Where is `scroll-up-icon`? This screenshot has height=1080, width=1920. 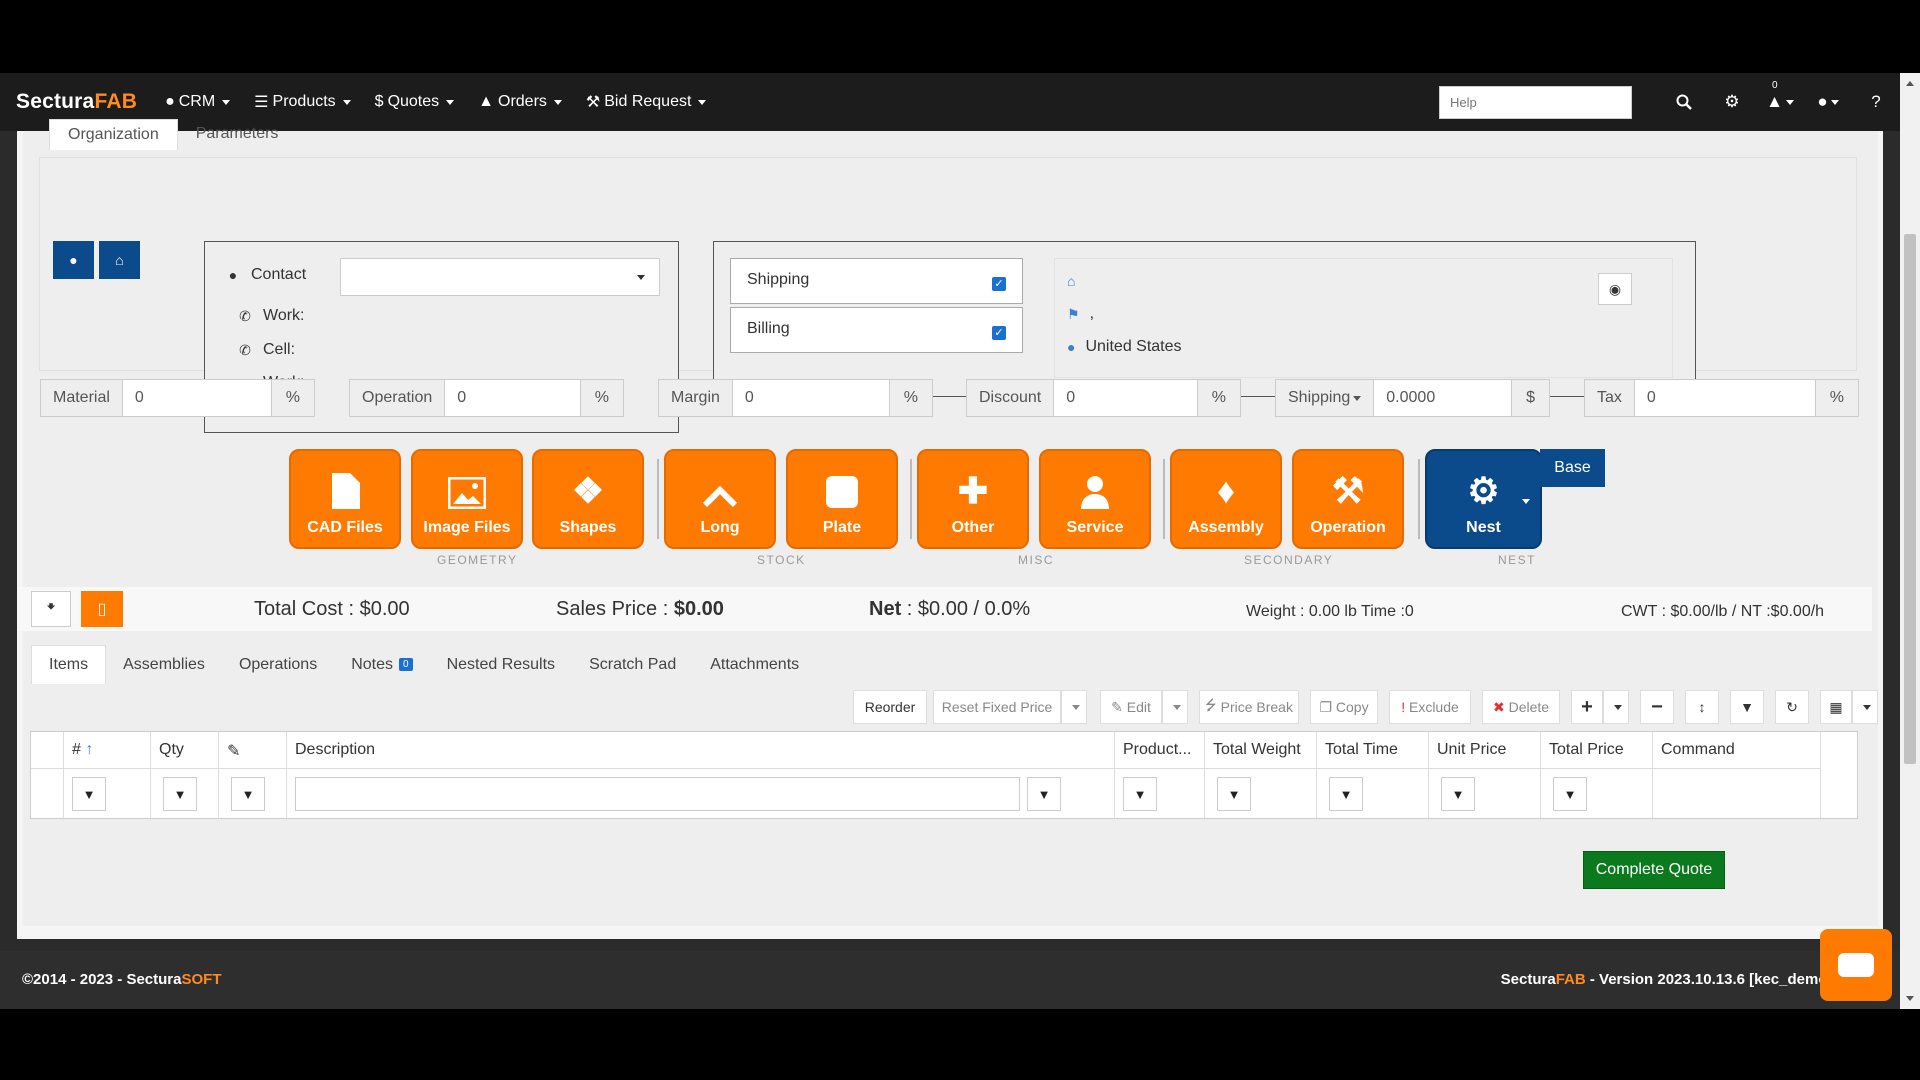
scroll-up-icon is located at coordinates (1910, 83).